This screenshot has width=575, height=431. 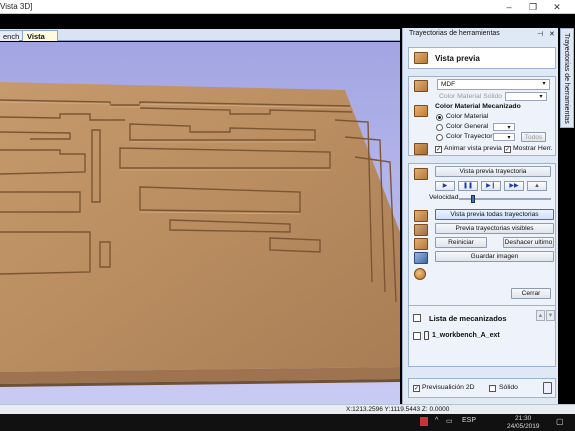 I want to click on notification-icon: ▢, so click(x=560, y=421).